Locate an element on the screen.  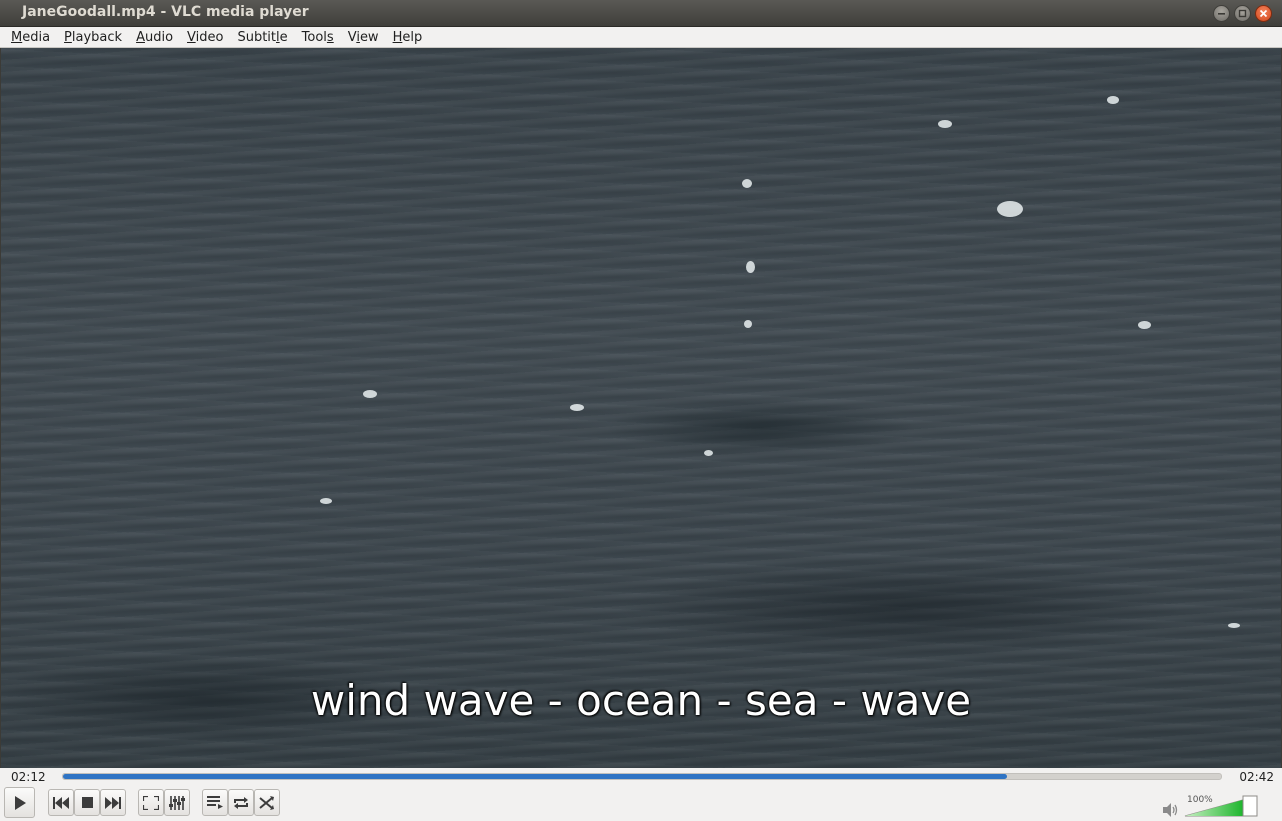
menu-media: Media is located at coordinates (30, 37).